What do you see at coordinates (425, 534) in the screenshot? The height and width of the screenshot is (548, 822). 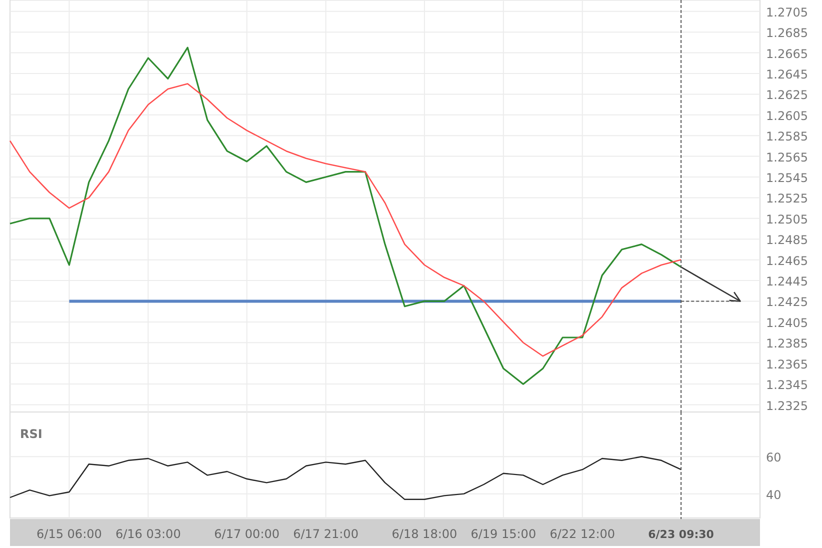 I see `tick-label: 6/18 18:00` at bounding box center [425, 534].